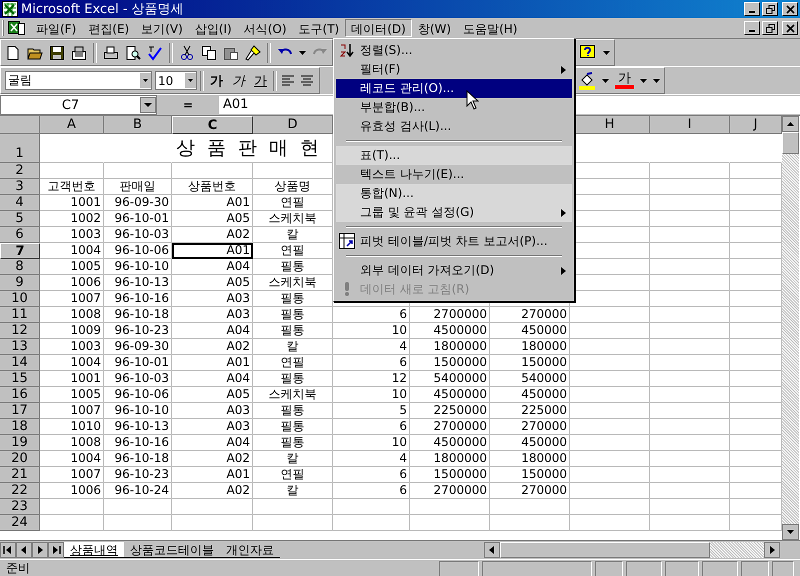 This screenshot has width=800, height=576. I want to click on formula-equals: =, so click(188, 105).